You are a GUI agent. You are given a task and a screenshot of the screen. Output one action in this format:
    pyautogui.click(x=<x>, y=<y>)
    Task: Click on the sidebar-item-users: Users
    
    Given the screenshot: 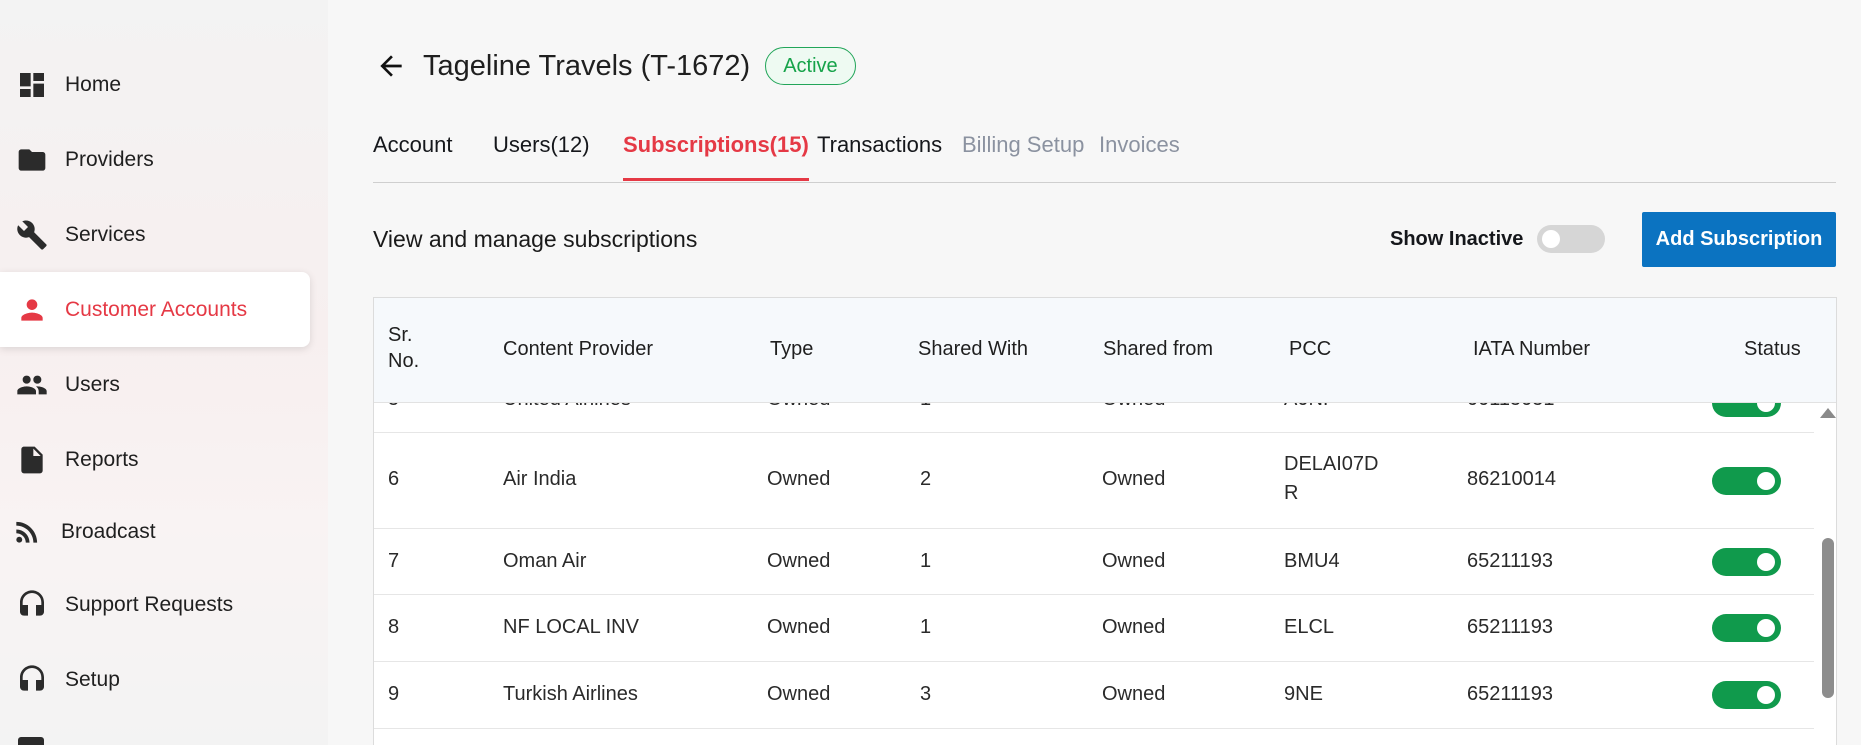 What is the action you would take?
    pyautogui.click(x=155, y=384)
    